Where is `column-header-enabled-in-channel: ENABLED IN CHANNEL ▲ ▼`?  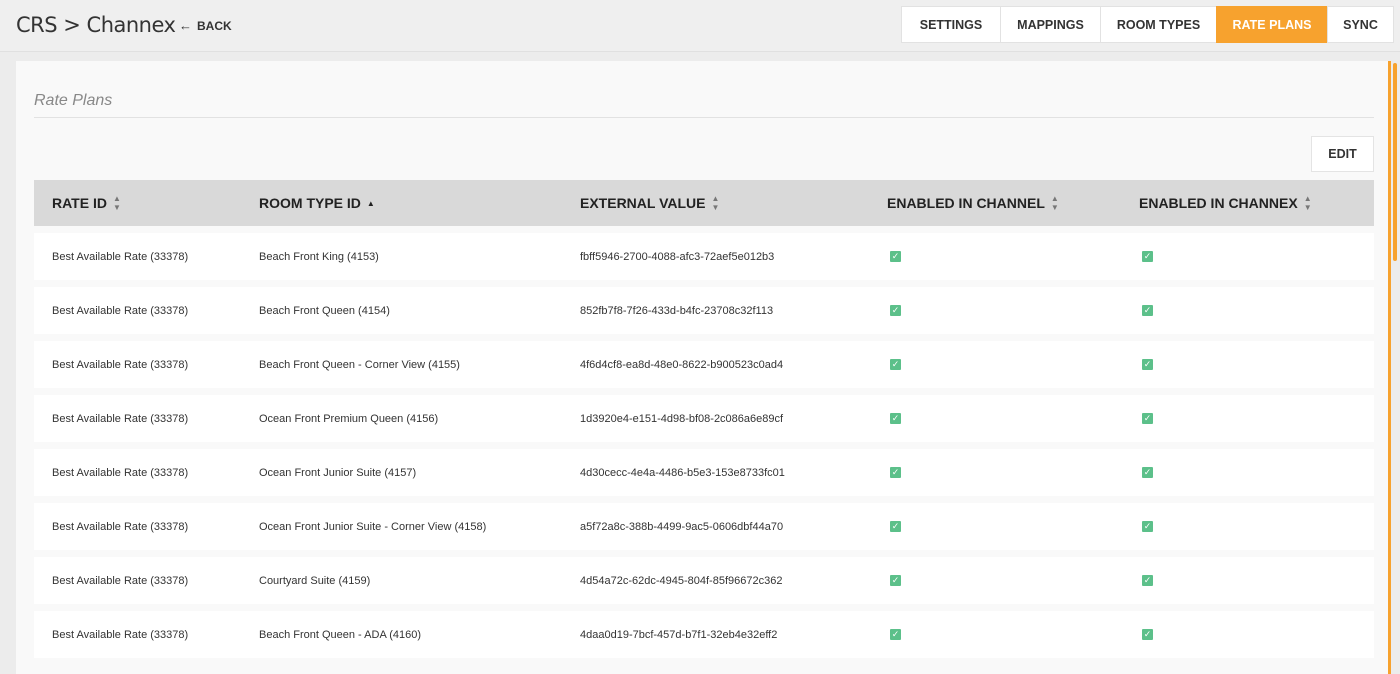
column-header-enabled-in-channel: ENABLED IN CHANNEL ▲ ▼ is located at coordinates (973, 203).